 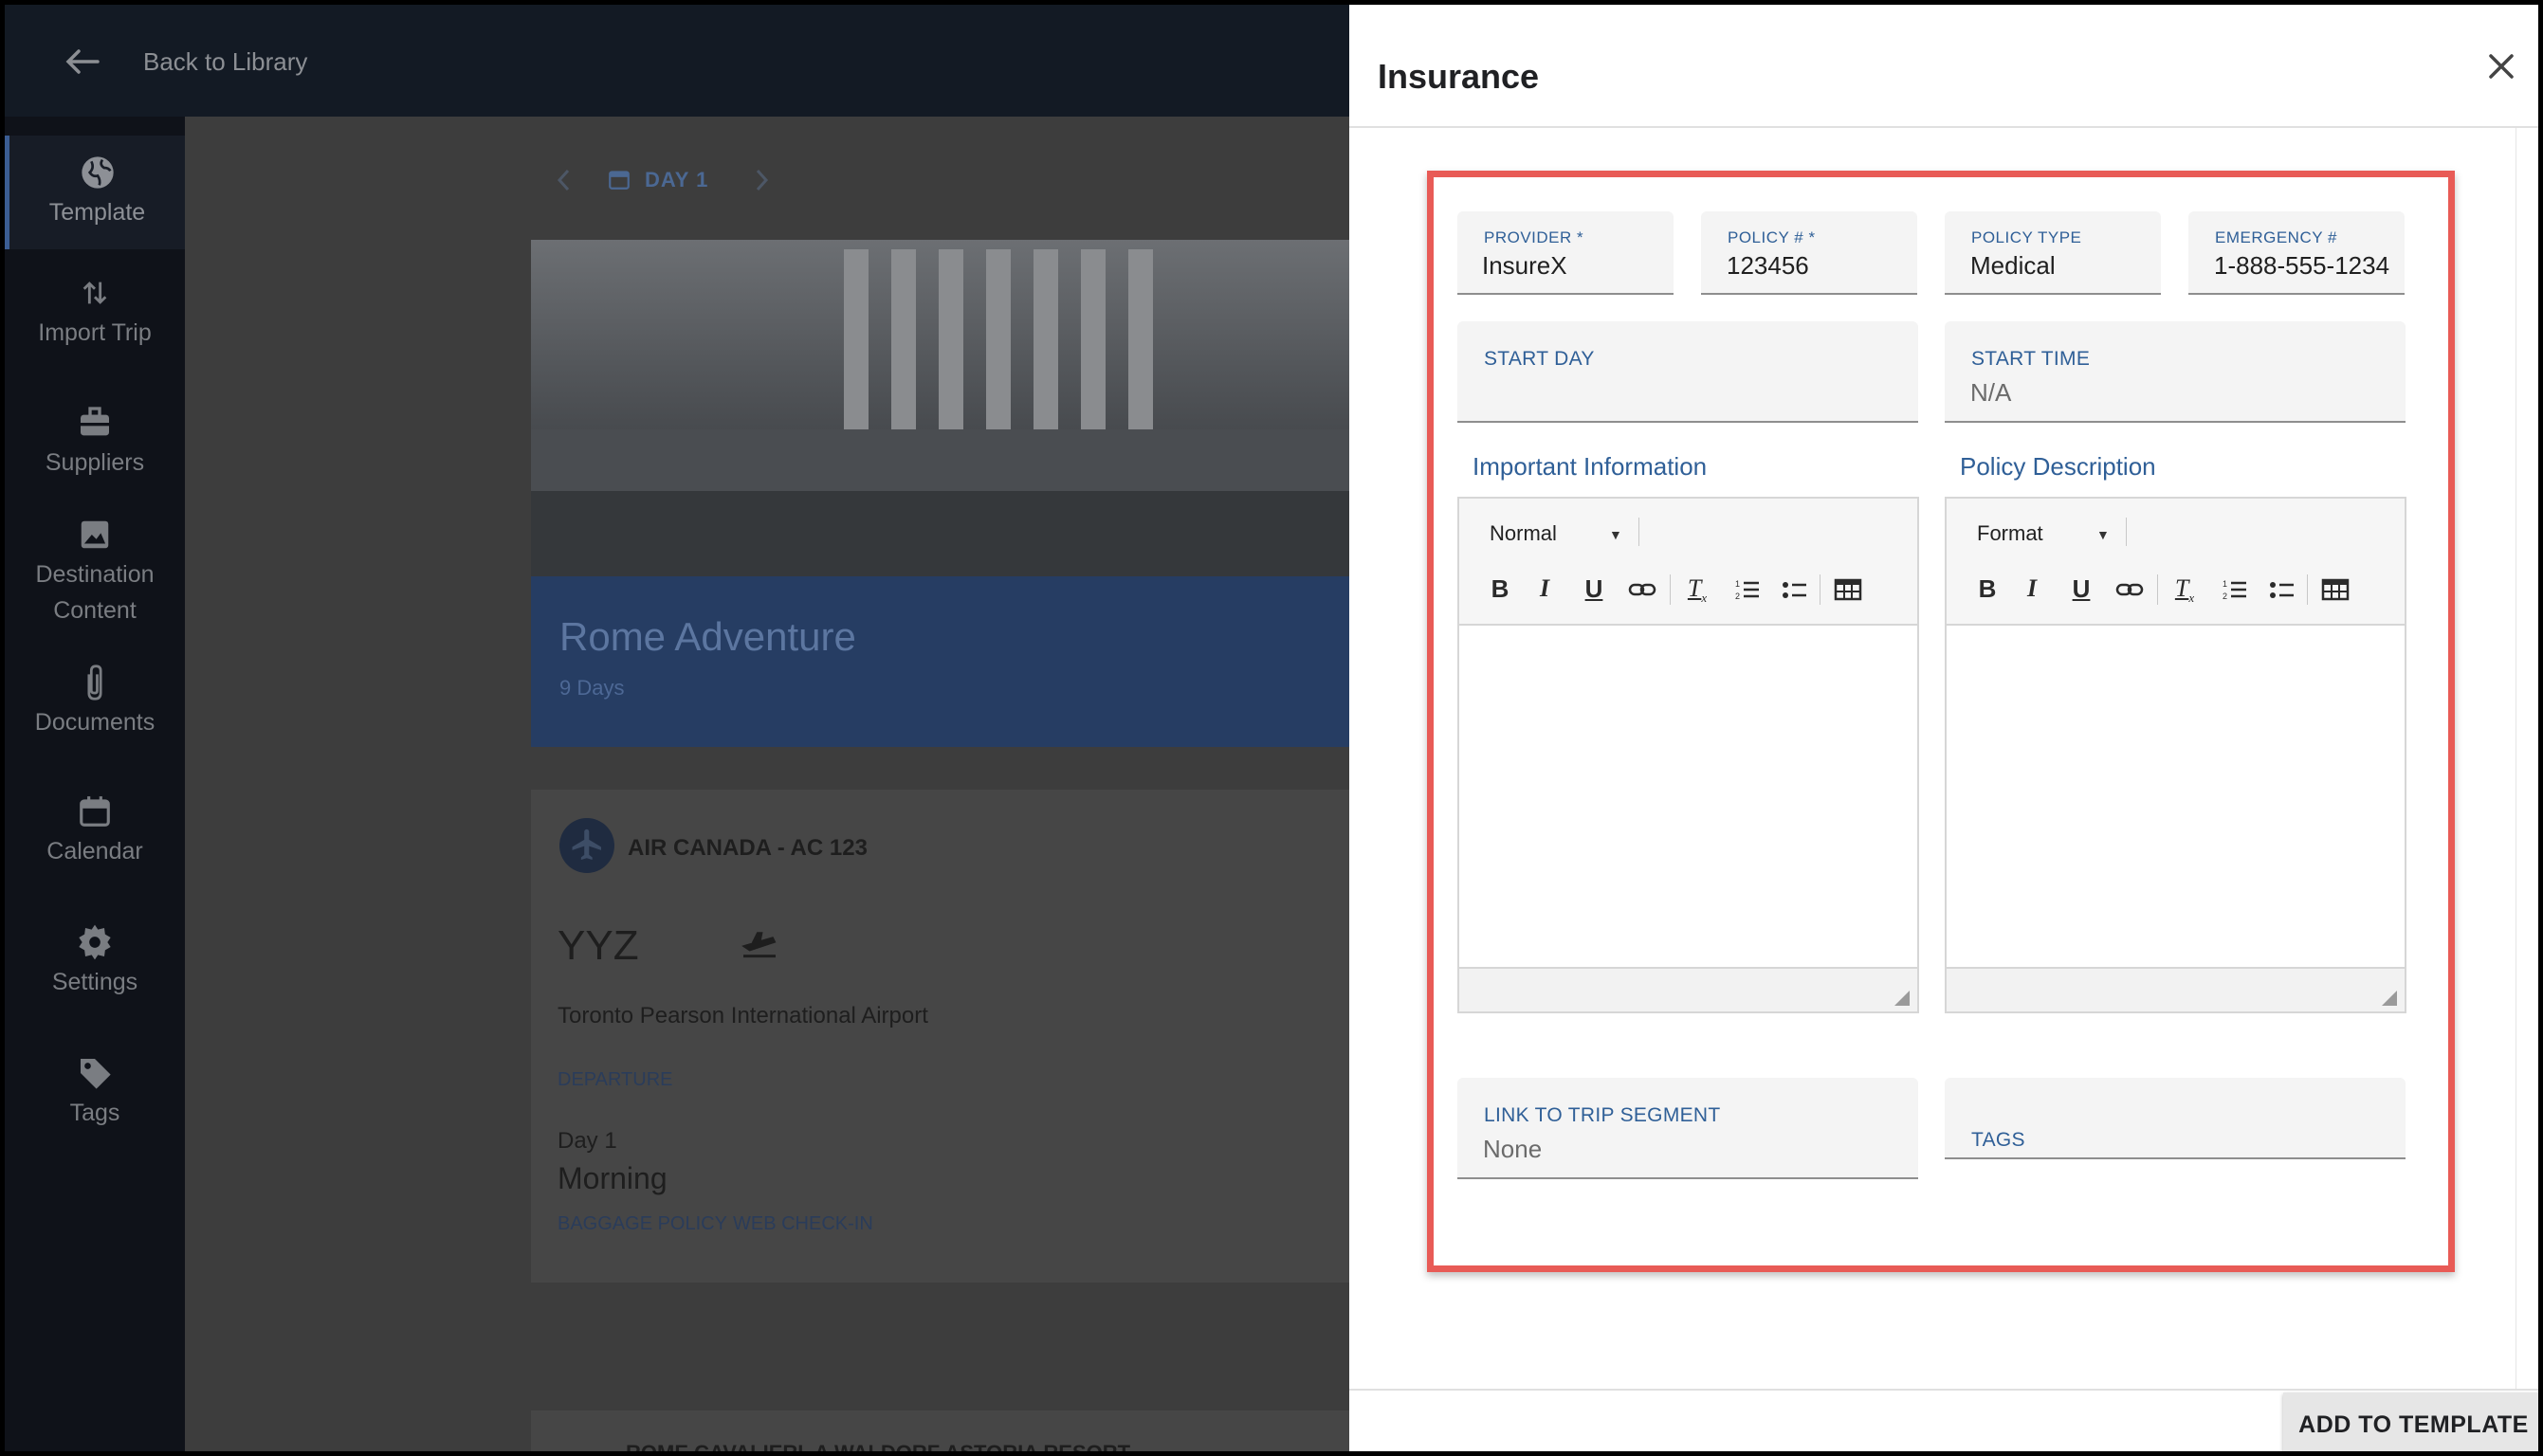 I want to click on policy-number-field: POLICY # * 123456, so click(x=1809, y=253).